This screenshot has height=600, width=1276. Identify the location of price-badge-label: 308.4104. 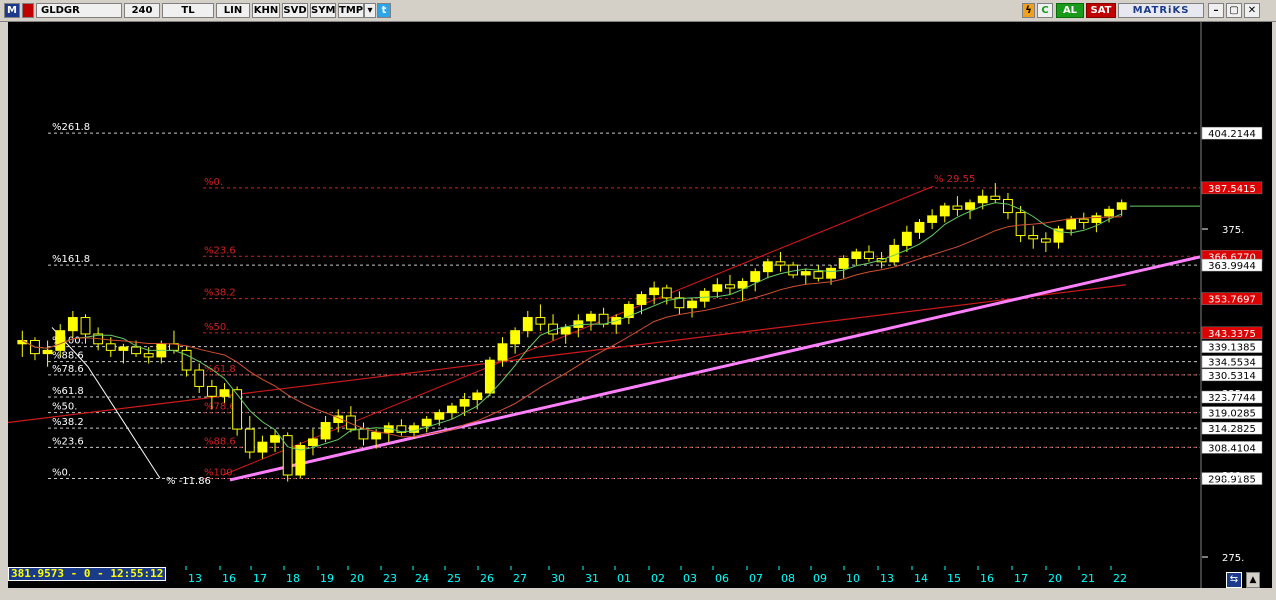
(1232, 448).